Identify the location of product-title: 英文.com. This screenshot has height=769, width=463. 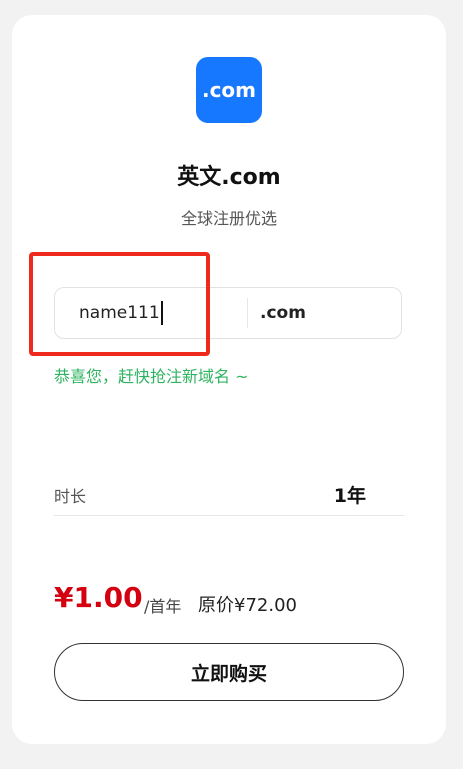
(229, 177).